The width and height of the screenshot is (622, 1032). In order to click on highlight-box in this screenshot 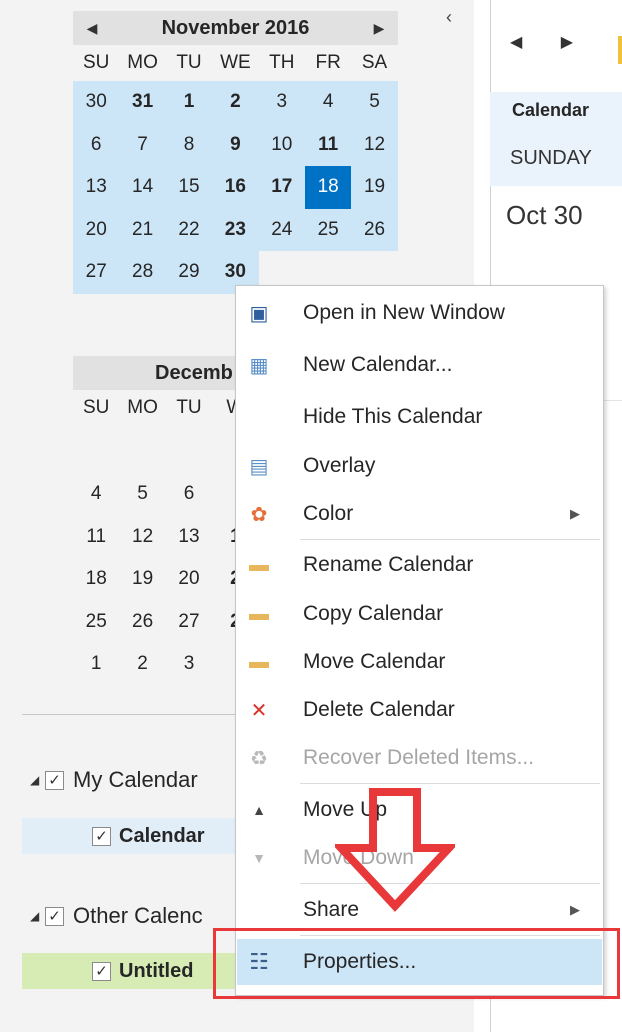, I will do `click(416, 963)`.